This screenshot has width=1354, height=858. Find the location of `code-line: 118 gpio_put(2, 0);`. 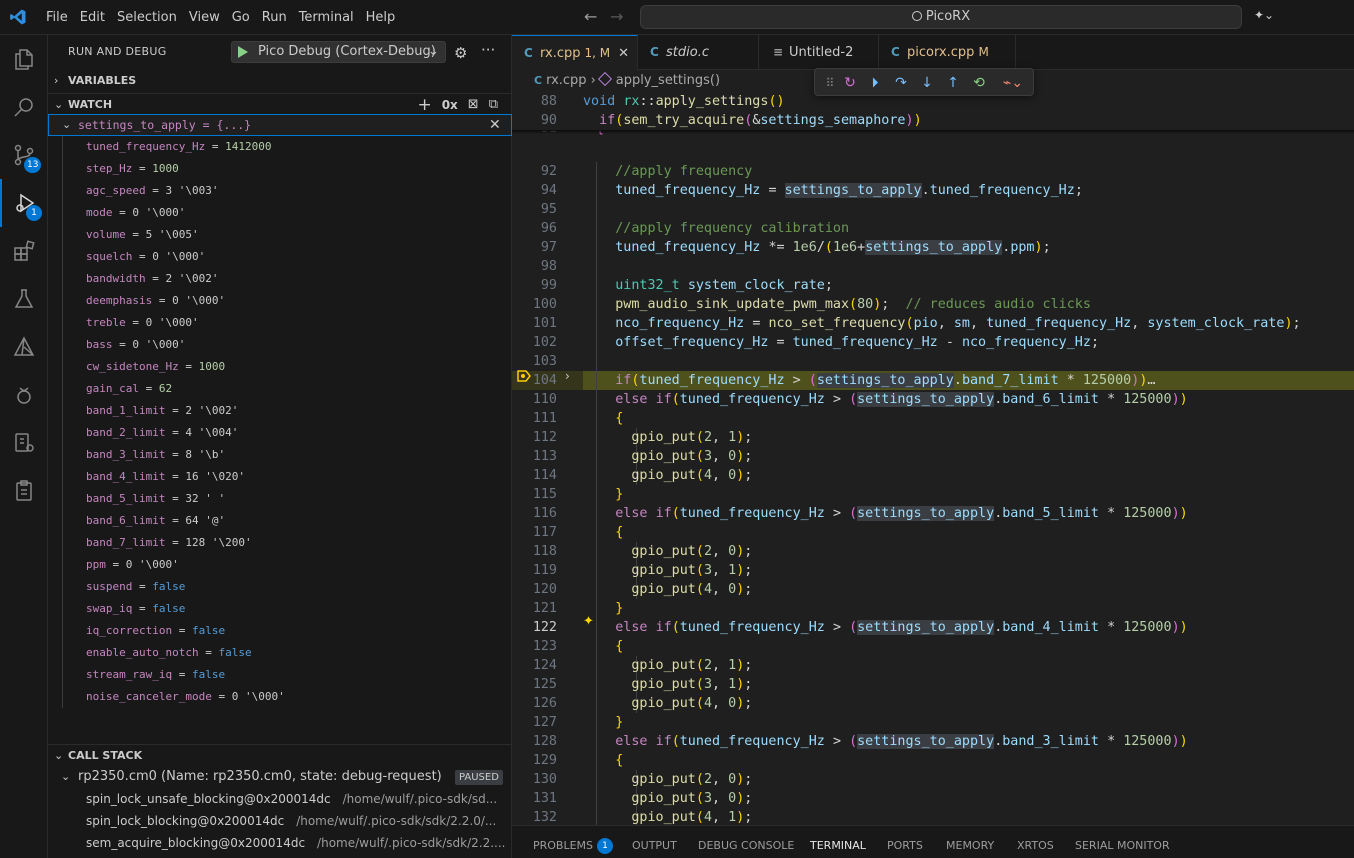

code-line: 118 gpio_put(2, 0); is located at coordinates (933, 551).